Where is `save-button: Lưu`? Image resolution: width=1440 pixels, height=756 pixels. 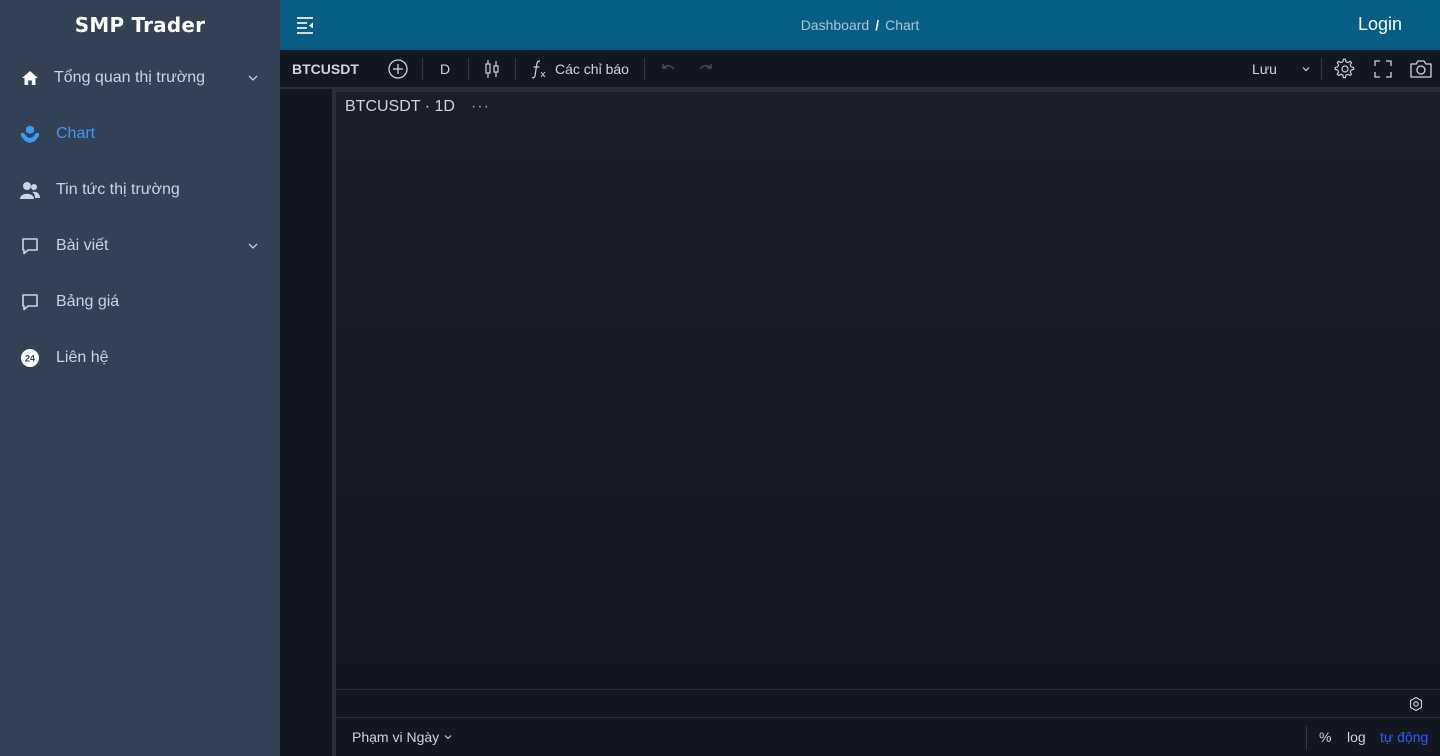
save-button: Lưu is located at coordinates (1264, 69).